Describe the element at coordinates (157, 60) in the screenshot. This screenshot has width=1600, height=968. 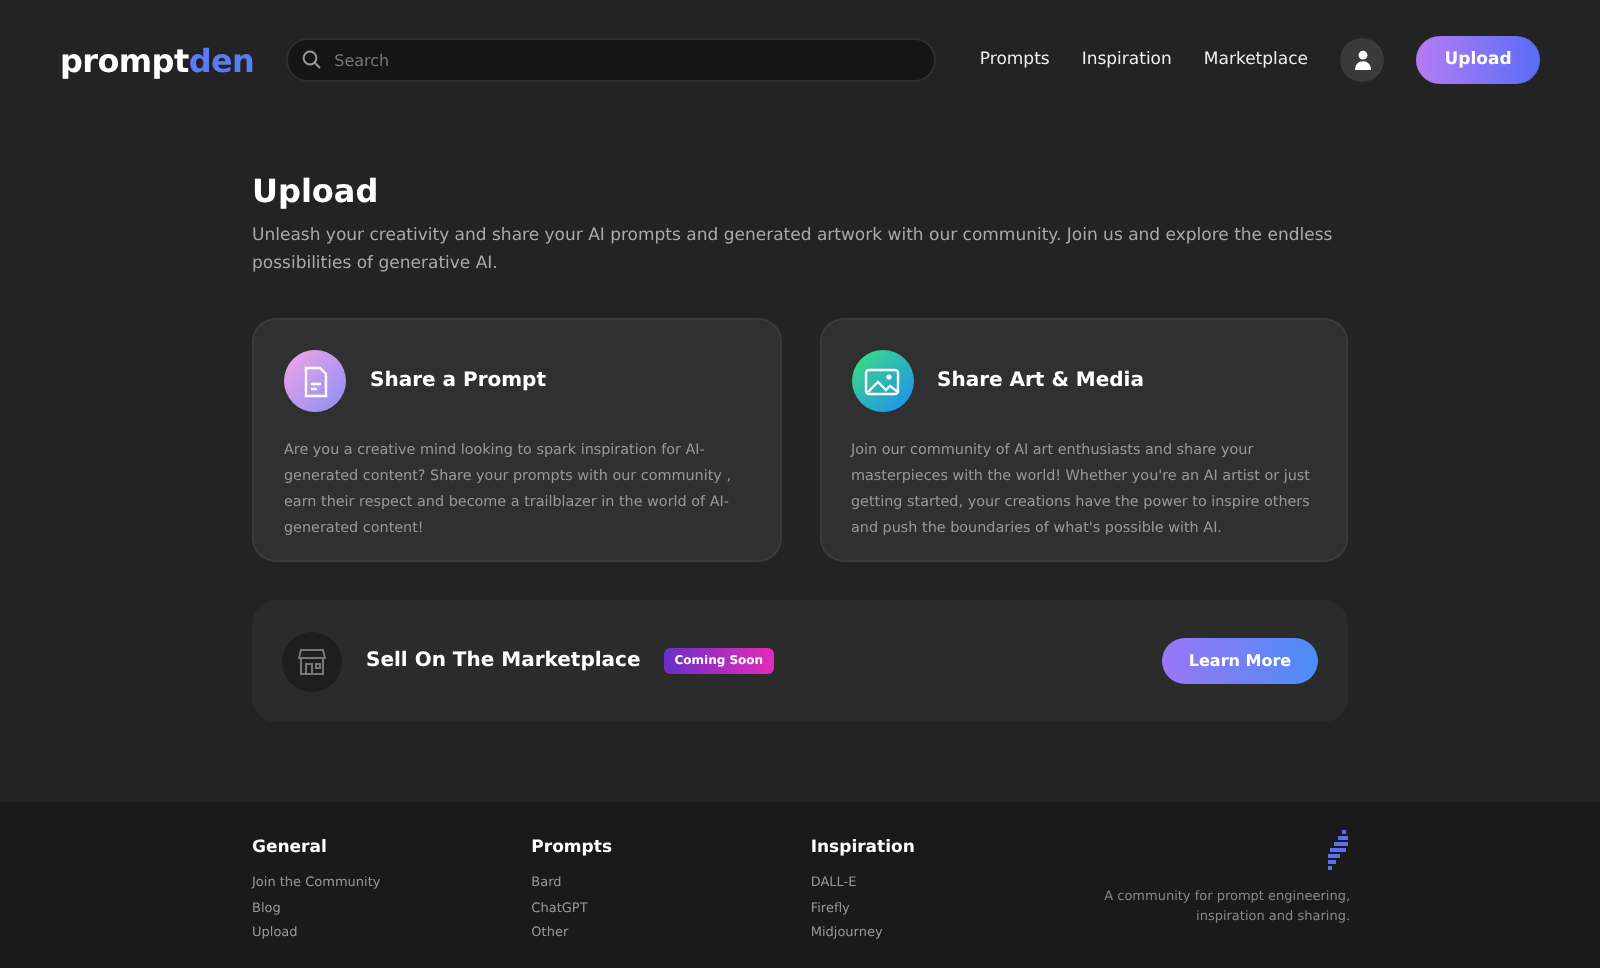
I see `logo: promptden` at that location.